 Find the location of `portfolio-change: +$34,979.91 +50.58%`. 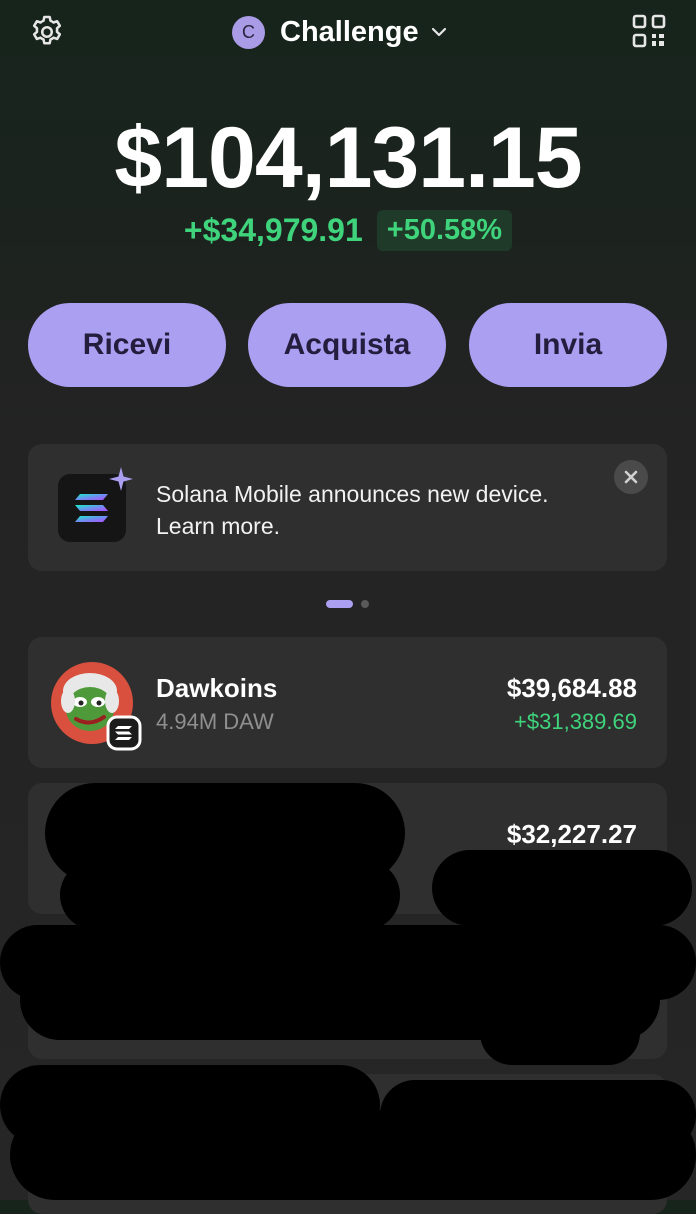

portfolio-change: +$34,979.91 +50.58% is located at coordinates (348, 230).